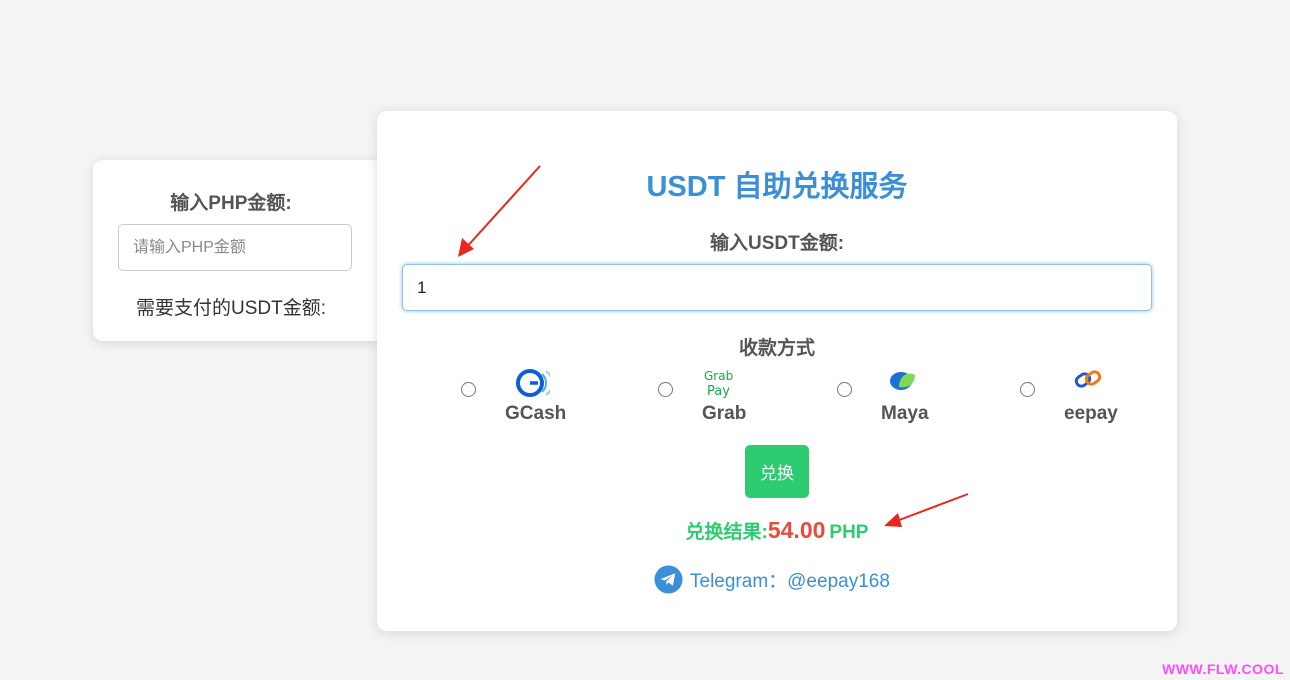 The image size is (1290, 680). I want to click on eepay-label: eepay, so click(1091, 413).